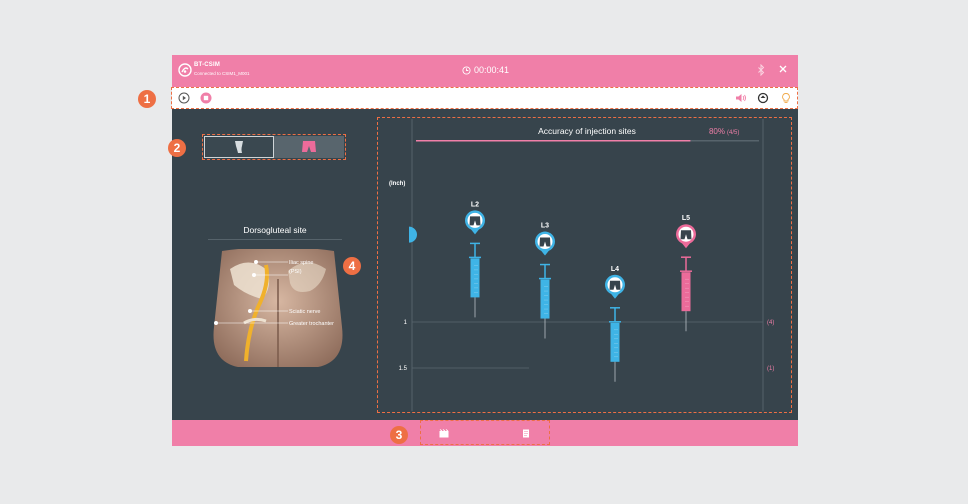 This screenshot has width=968, height=504. What do you see at coordinates (295, 272) in the screenshot?
I see `label-psi: (PSI)` at bounding box center [295, 272].